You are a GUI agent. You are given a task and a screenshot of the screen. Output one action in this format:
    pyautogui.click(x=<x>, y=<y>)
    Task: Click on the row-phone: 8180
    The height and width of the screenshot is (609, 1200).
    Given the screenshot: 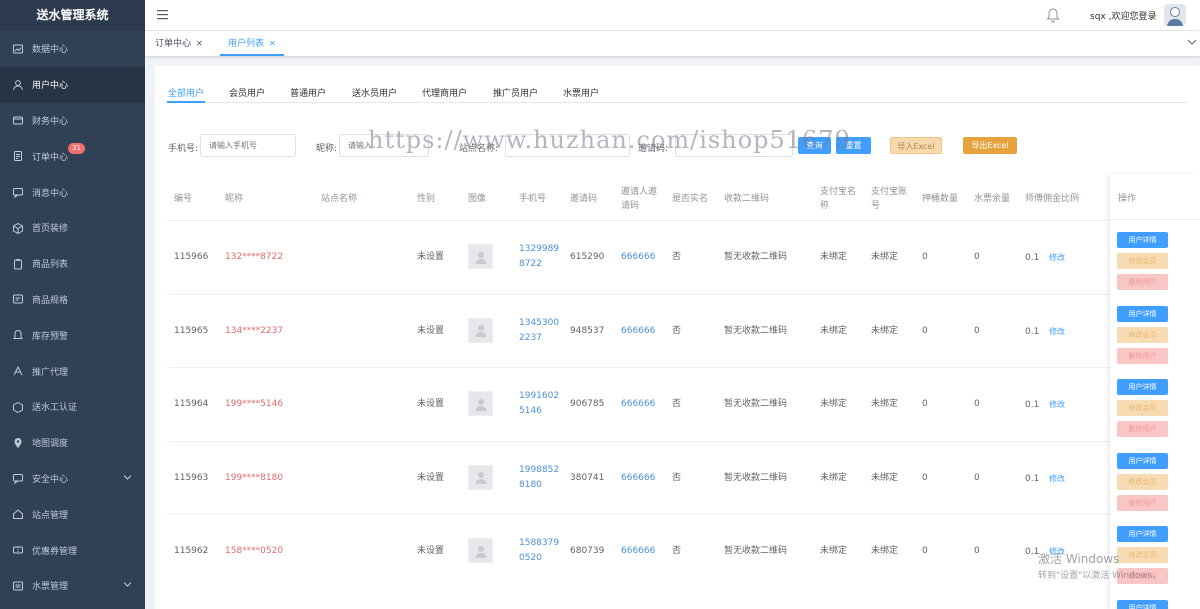 What is the action you would take?
    pyautogui.click(x=530, y=485)
    